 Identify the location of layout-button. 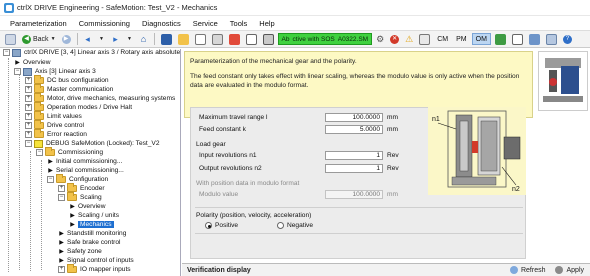
(551, 39).